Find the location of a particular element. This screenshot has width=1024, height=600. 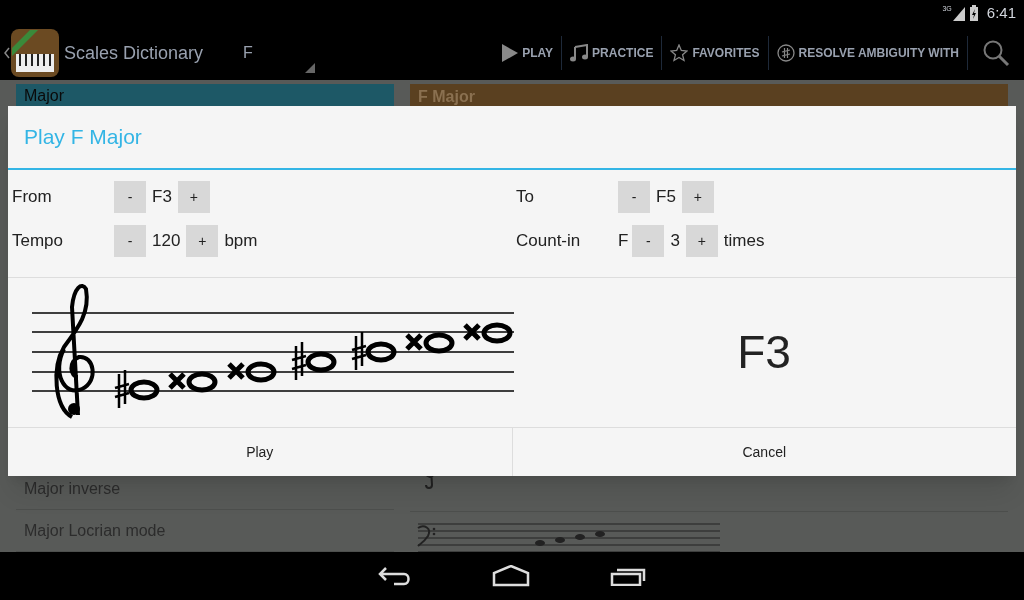

dialog-title: Play F Major is located at coordinates (512, 138).